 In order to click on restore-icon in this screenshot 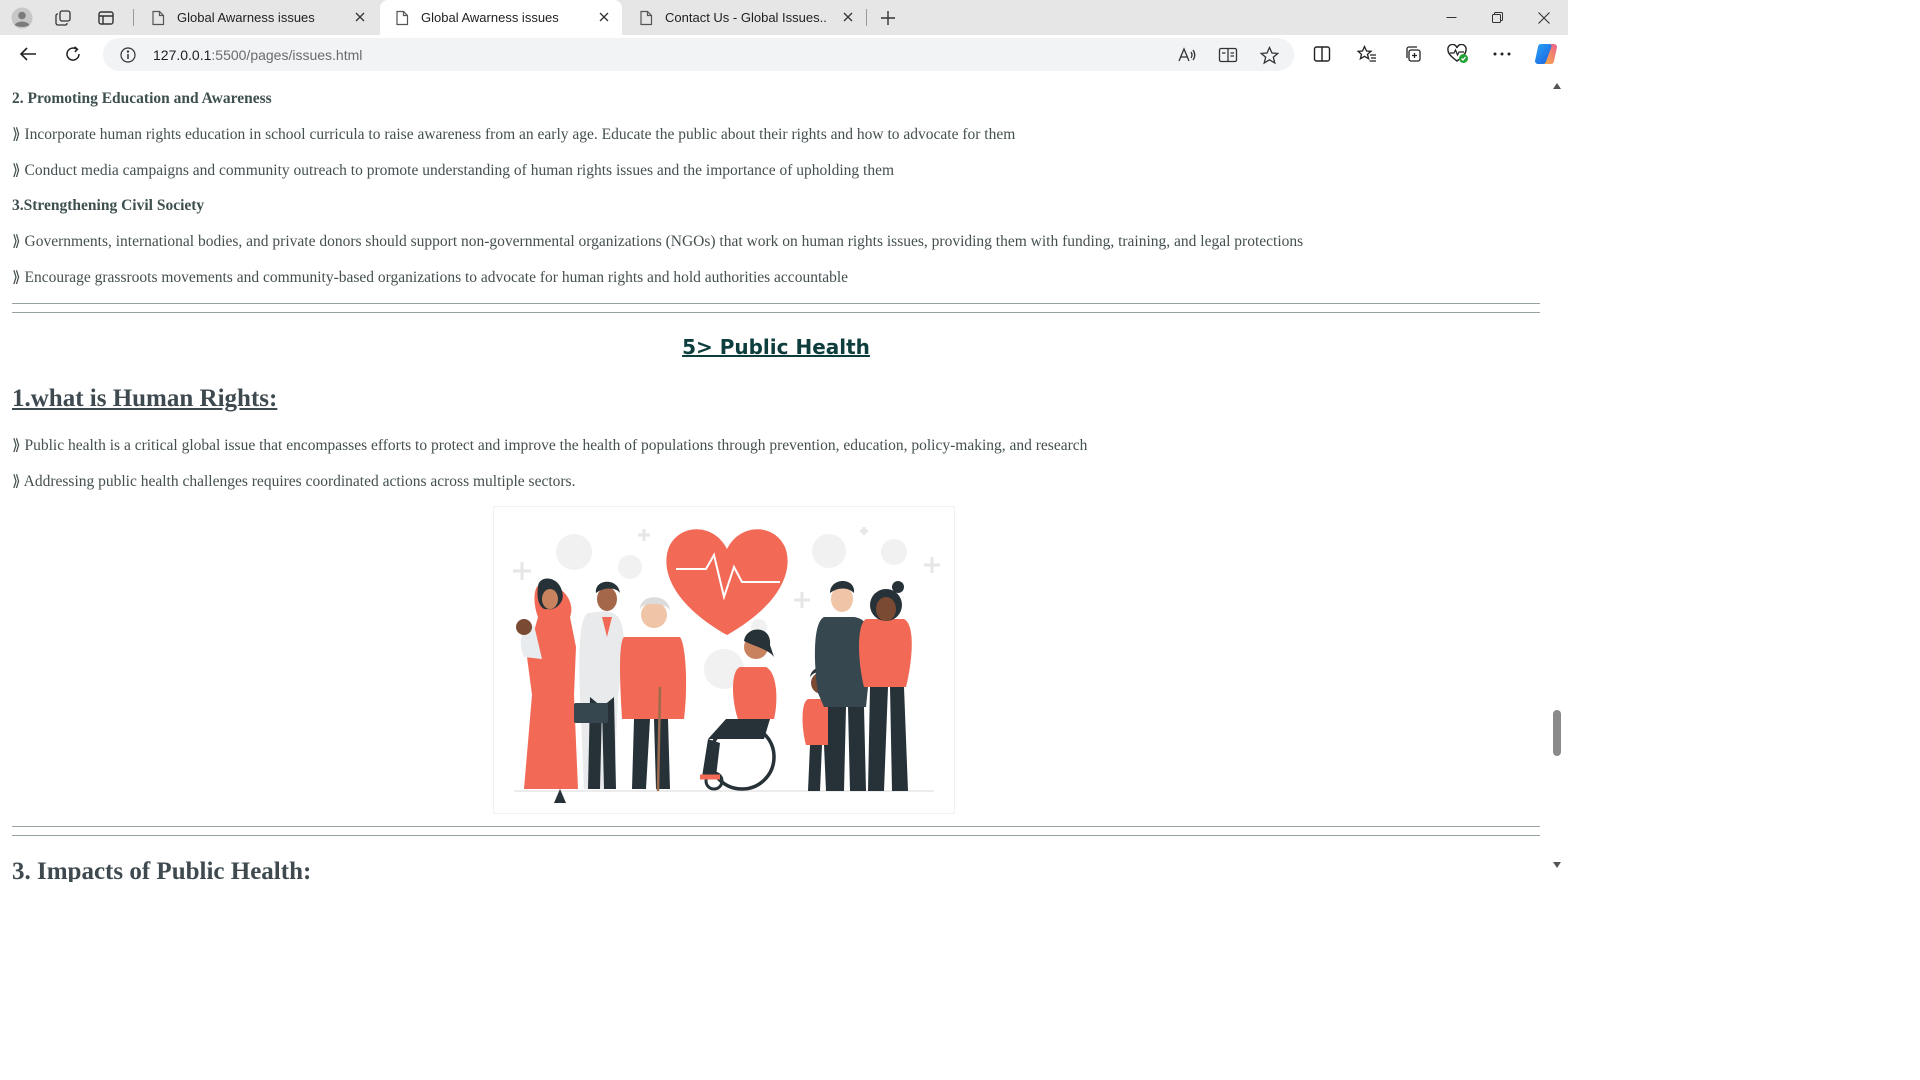, I will do `click(1497, 17)`.